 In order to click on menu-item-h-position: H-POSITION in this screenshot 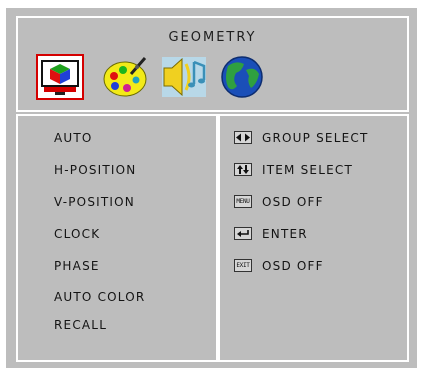, I will do `click(95, 170)`.